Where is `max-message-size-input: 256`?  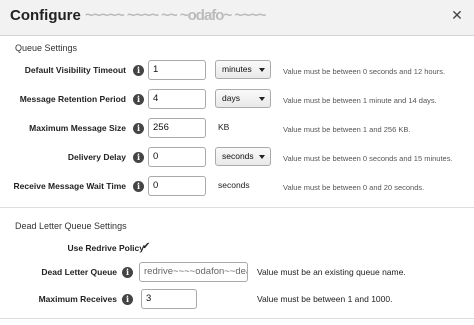 max-message-size-input: 256 is located at coordinates (177, 128).